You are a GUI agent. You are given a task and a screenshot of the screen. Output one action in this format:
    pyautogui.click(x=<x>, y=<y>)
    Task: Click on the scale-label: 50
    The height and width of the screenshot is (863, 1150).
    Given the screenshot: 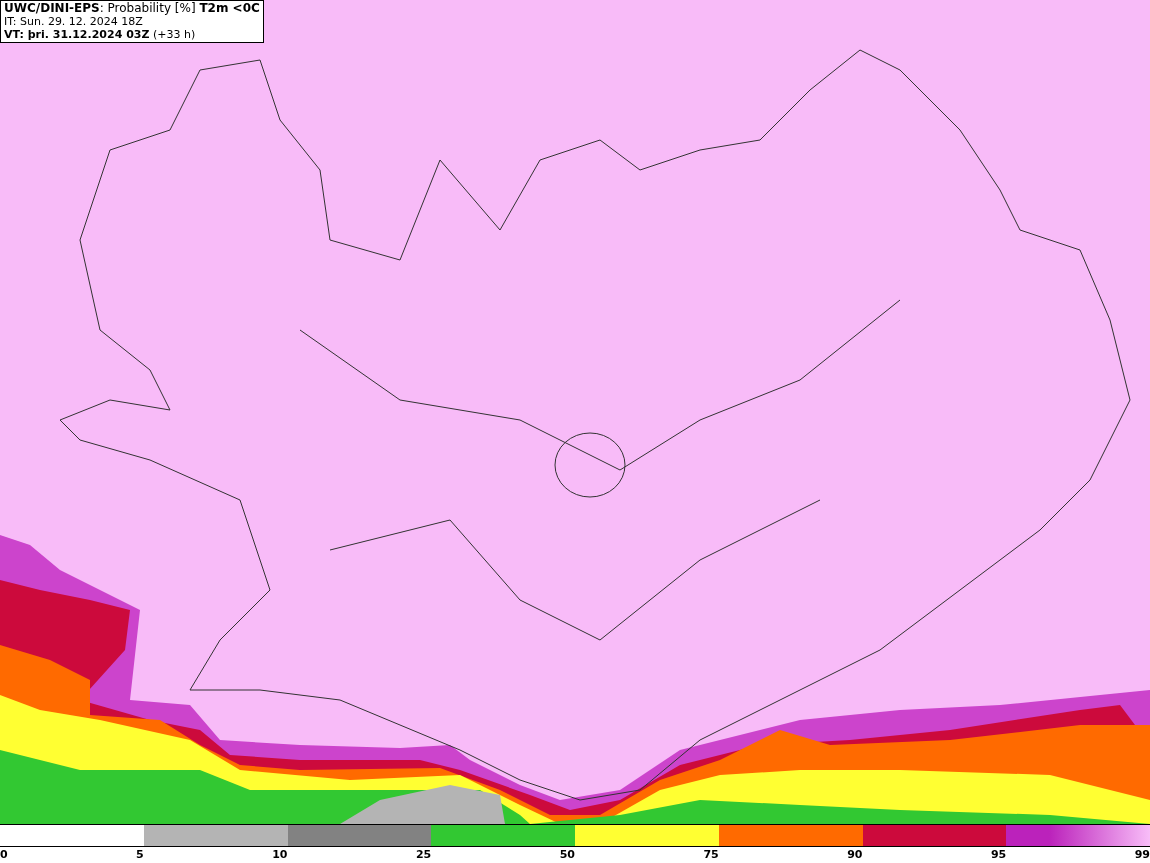 What is the action you would take?
    pyautogui.click(x=567, y=854)
    